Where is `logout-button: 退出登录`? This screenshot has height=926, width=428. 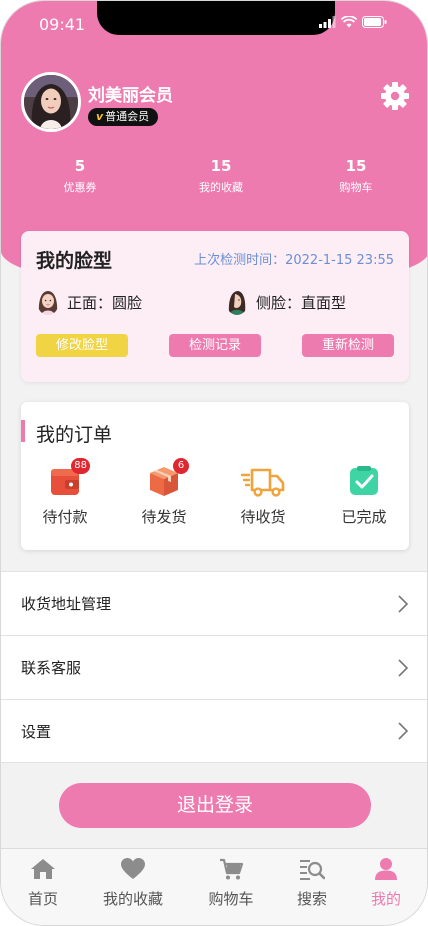 logout-button: 退出登录 is located at coordinates (215, 805).